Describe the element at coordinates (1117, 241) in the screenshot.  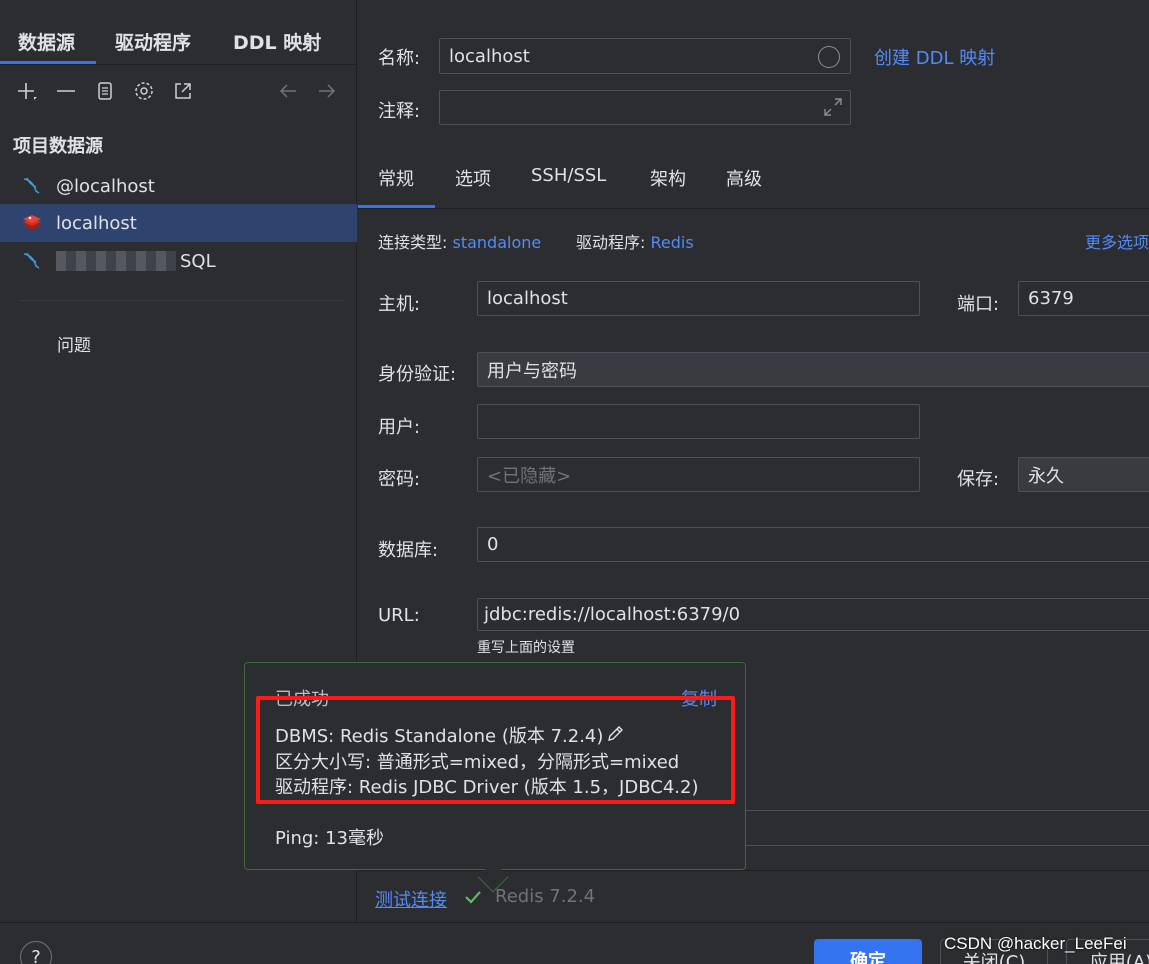
I see `more-options-link: 更多选项` at that location.